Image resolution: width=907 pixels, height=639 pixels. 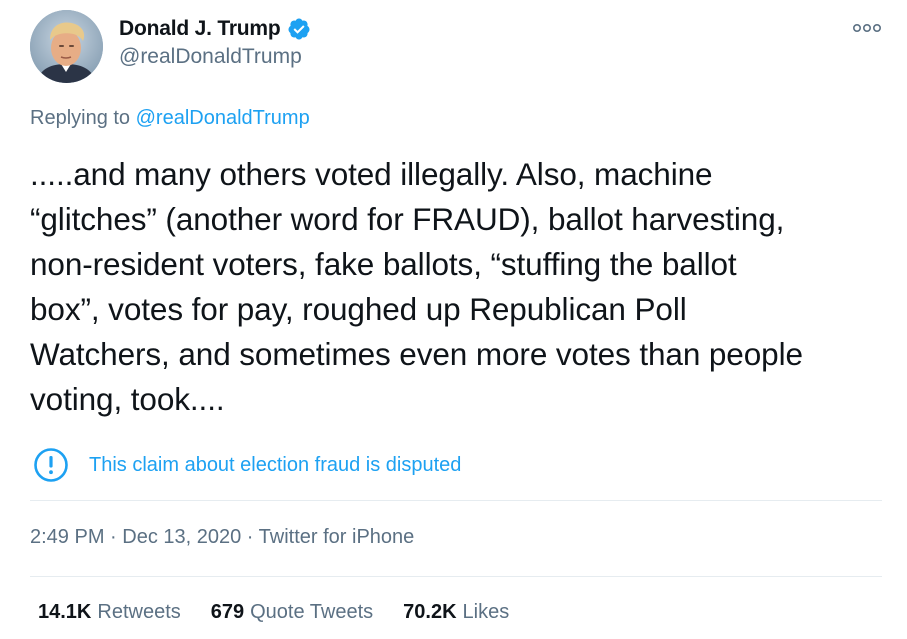 I want to click on tweet-time: 2:49 PM, so click(x=67, y=537).